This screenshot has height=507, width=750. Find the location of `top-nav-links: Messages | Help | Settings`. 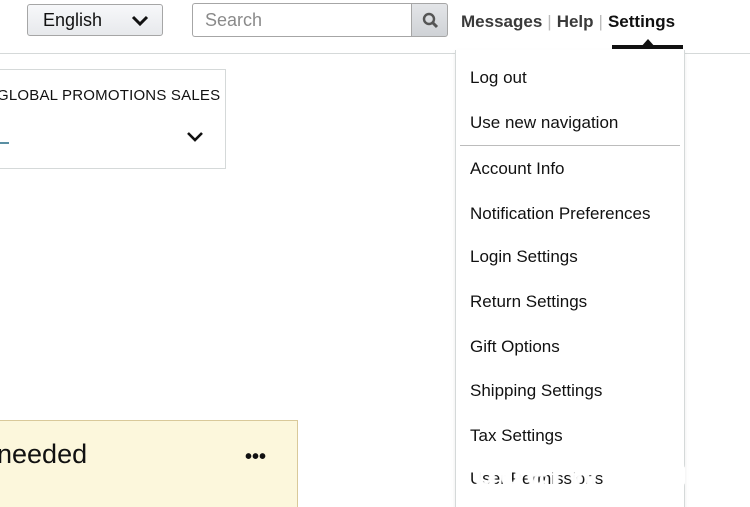

top-nav-links: Messages | Help | Settings is located at coordinates (568, 22).